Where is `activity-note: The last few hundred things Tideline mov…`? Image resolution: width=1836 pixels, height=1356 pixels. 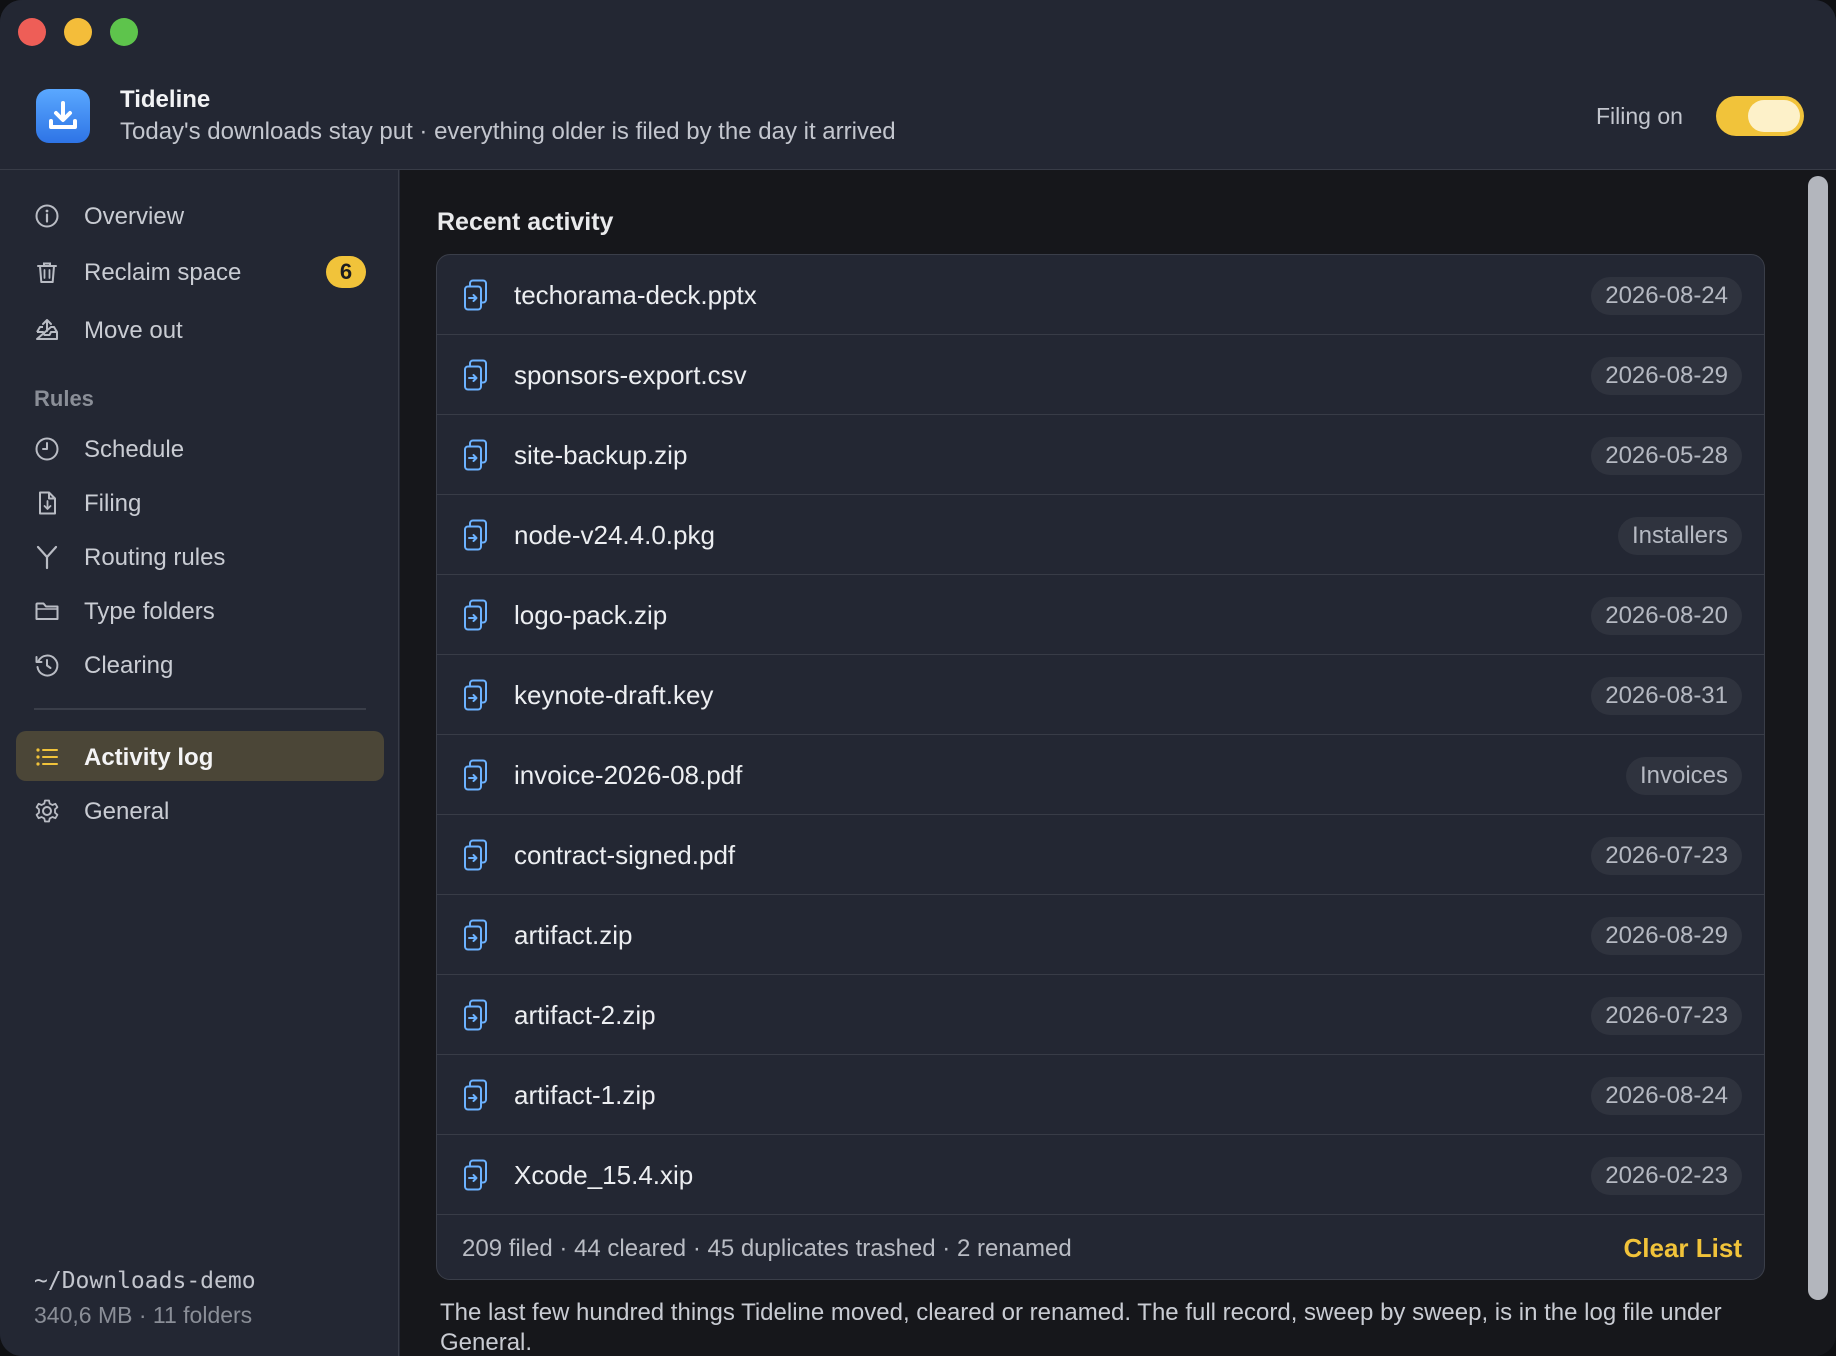 activity-note: The last few hundred things Tideline mov… is located at coordinates (1081, 1327).